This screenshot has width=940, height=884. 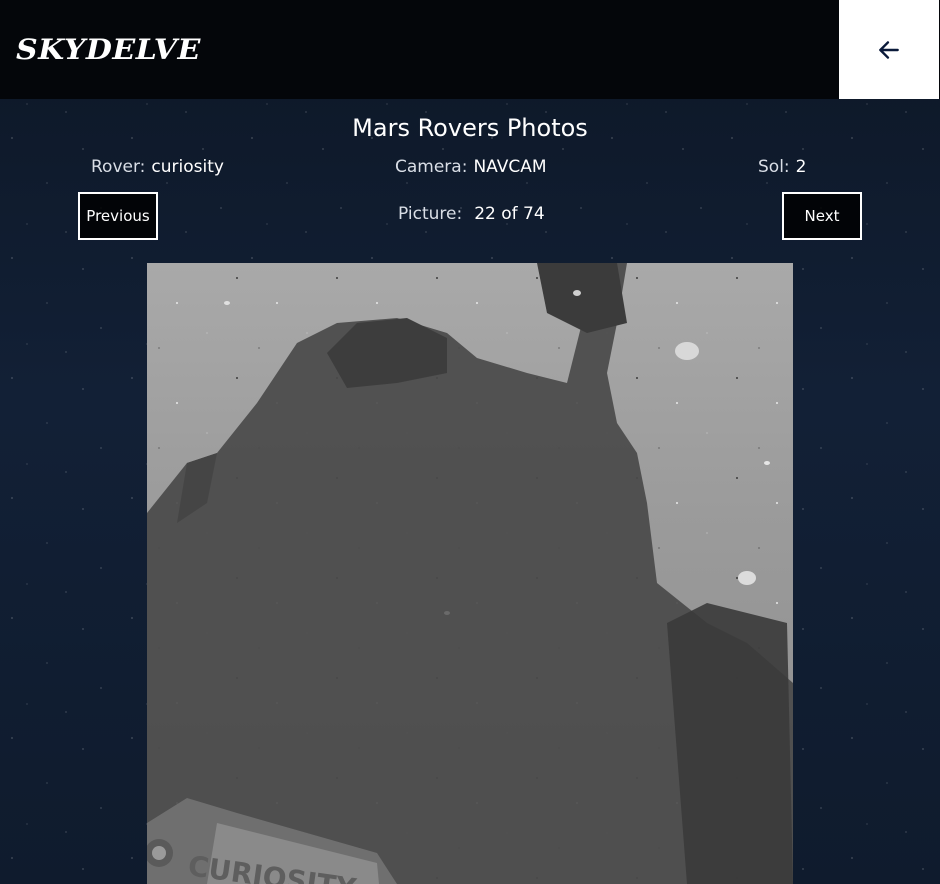 What do you see at coordinates (118, 216) in the screenshot?
I see `previous-button: Previous` at bounding box center [118, 216].